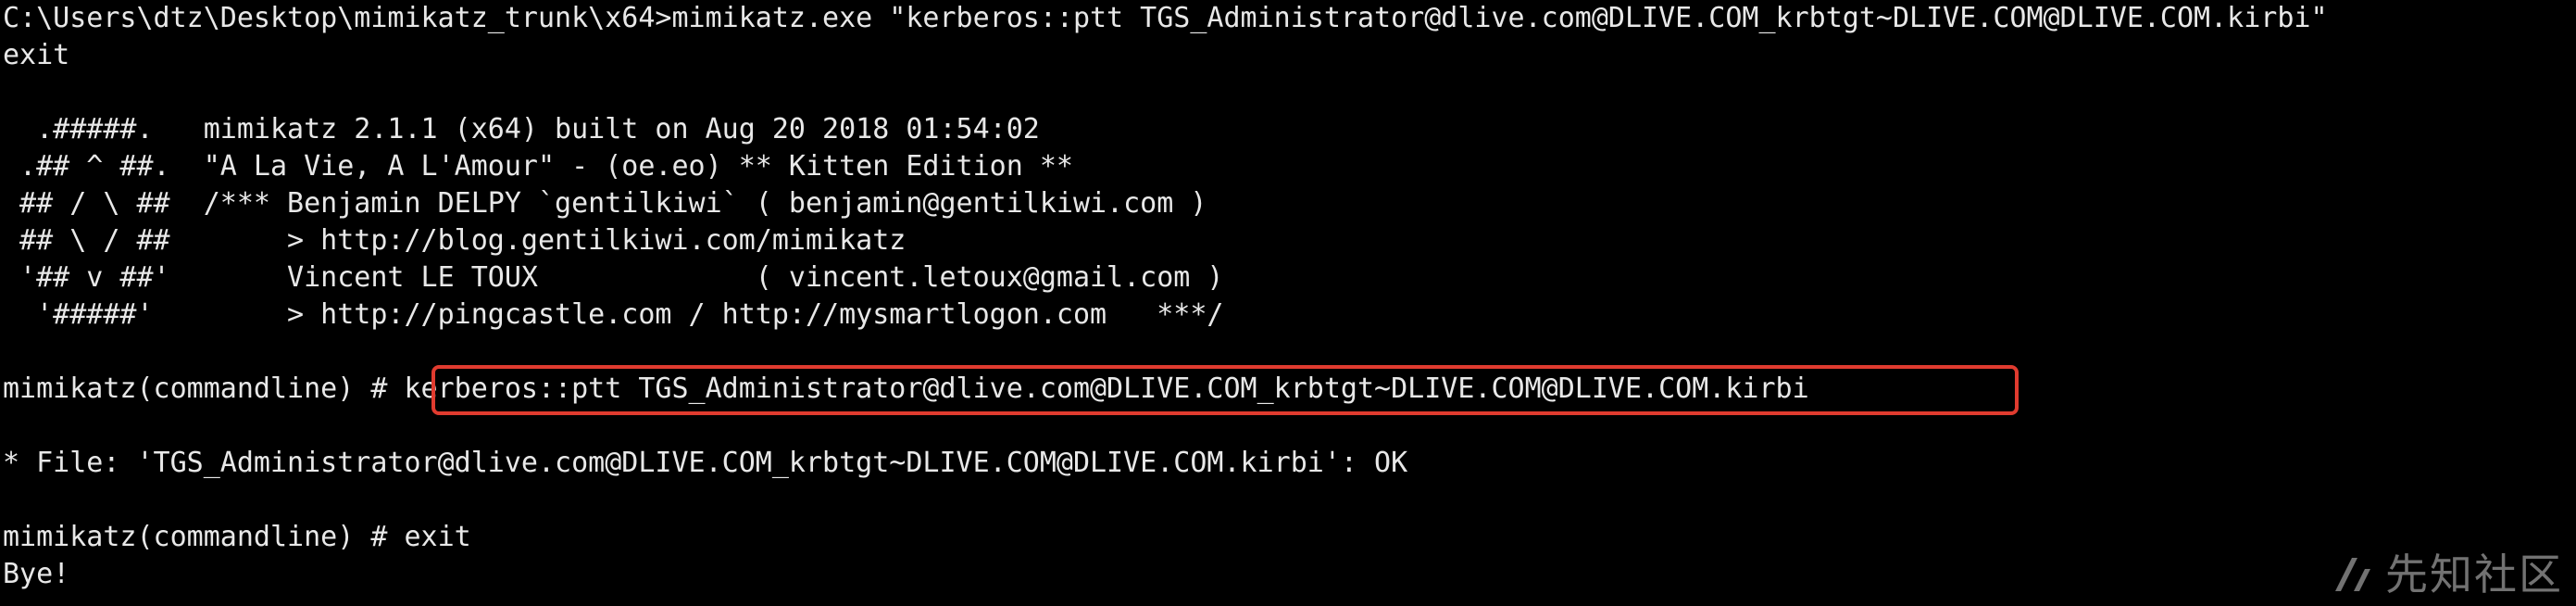  Describe the element at coordinates (1225, 390) in the screenshot. I see `command-highlight-box` at that location.